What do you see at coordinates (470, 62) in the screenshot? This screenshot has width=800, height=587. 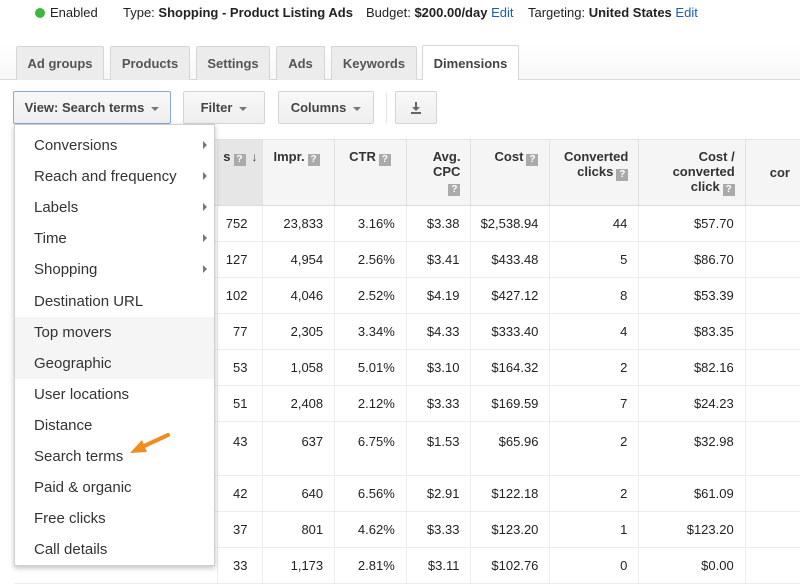 I see `tab-dimensions: Dimensions` at bounding box center [470, 62].